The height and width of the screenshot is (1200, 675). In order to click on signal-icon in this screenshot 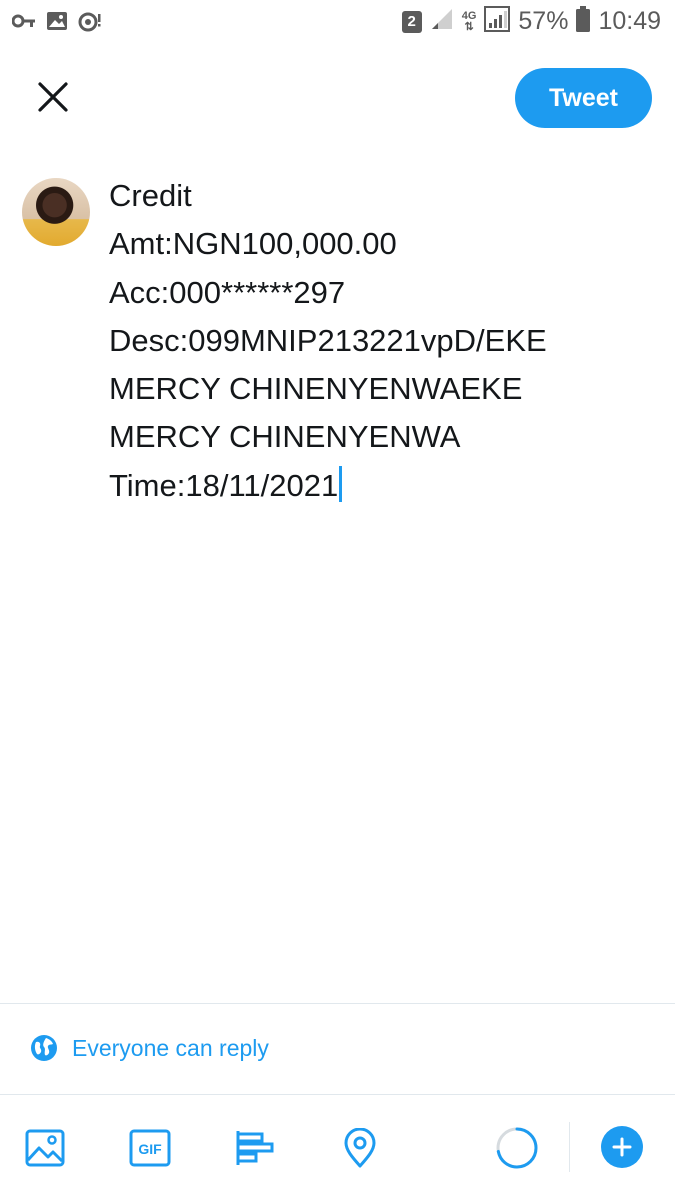, I will do `click(497, 21)`.